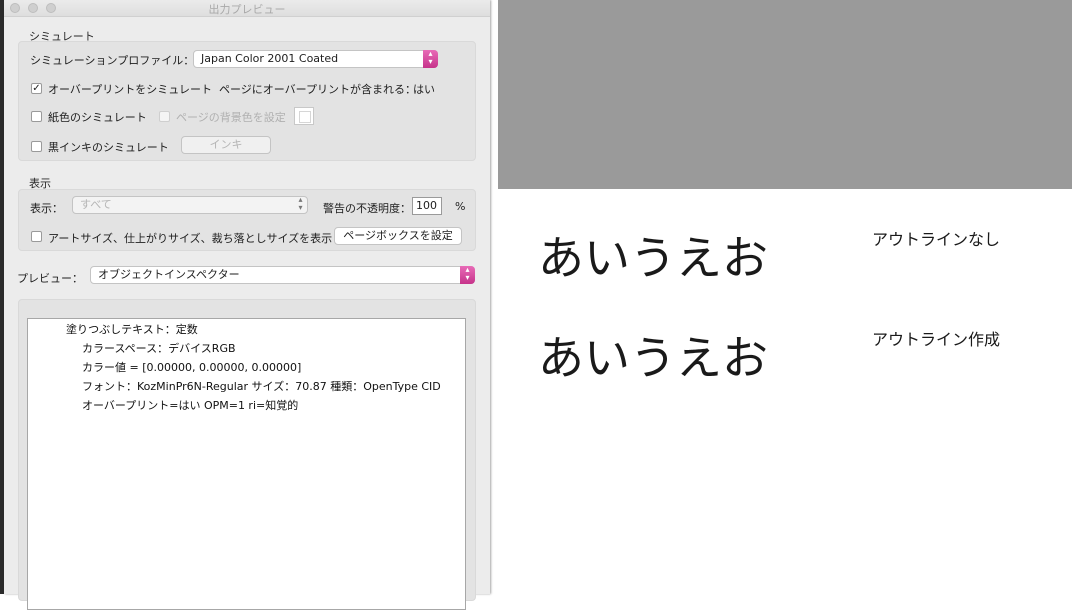  Describe the element at coordinates (936, 238) in the screenshot. I see `caption-no-outline: アウトラインなし` at that location.